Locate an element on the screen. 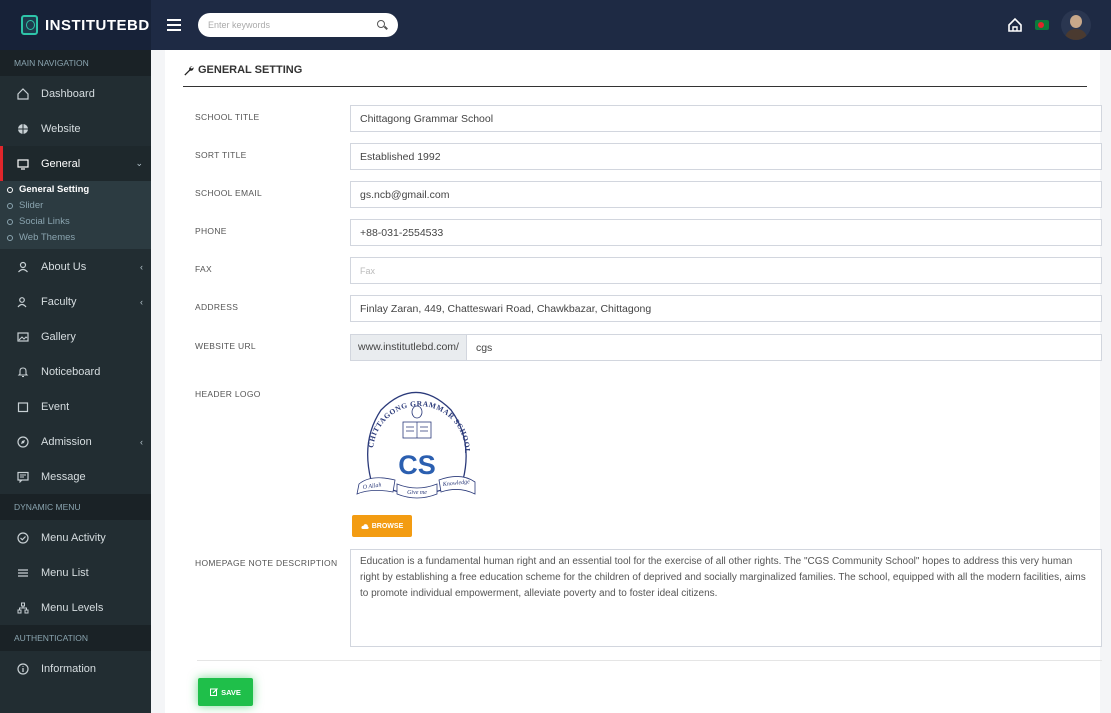 Image resolution: width=1111 pixels, height=713 pixels. sidebar-item-label: Information is located at coordinates (69, 668).